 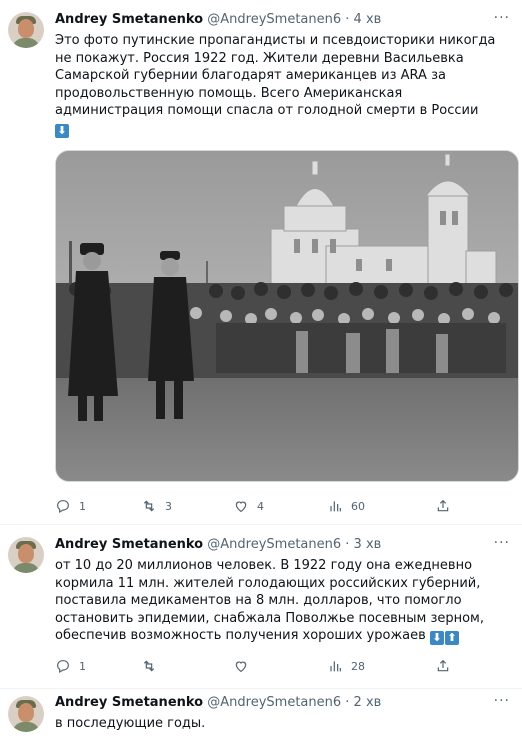 What do you see at coordinates (451, 638) in the screenshot?
I see `up-arrow-emoji-icon: ⬆` at bounding box center [451, 638].